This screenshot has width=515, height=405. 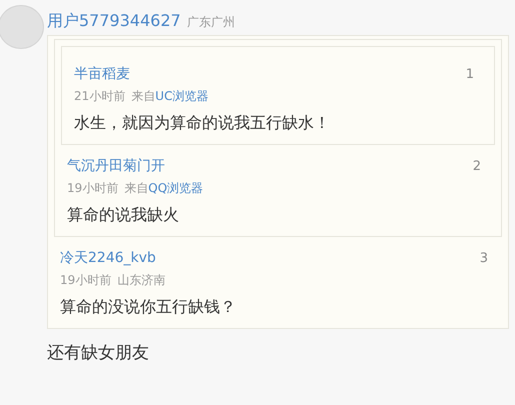 What do you see at coordinates (181, 96) in the screenshot?
I see `source-link: UC浏览器` at bounding box center [181, 96].